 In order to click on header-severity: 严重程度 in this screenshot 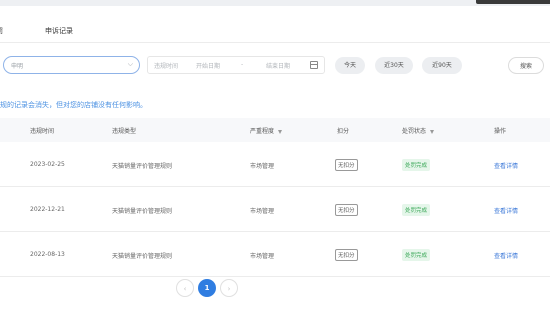, I will do `click(266, 130)`.